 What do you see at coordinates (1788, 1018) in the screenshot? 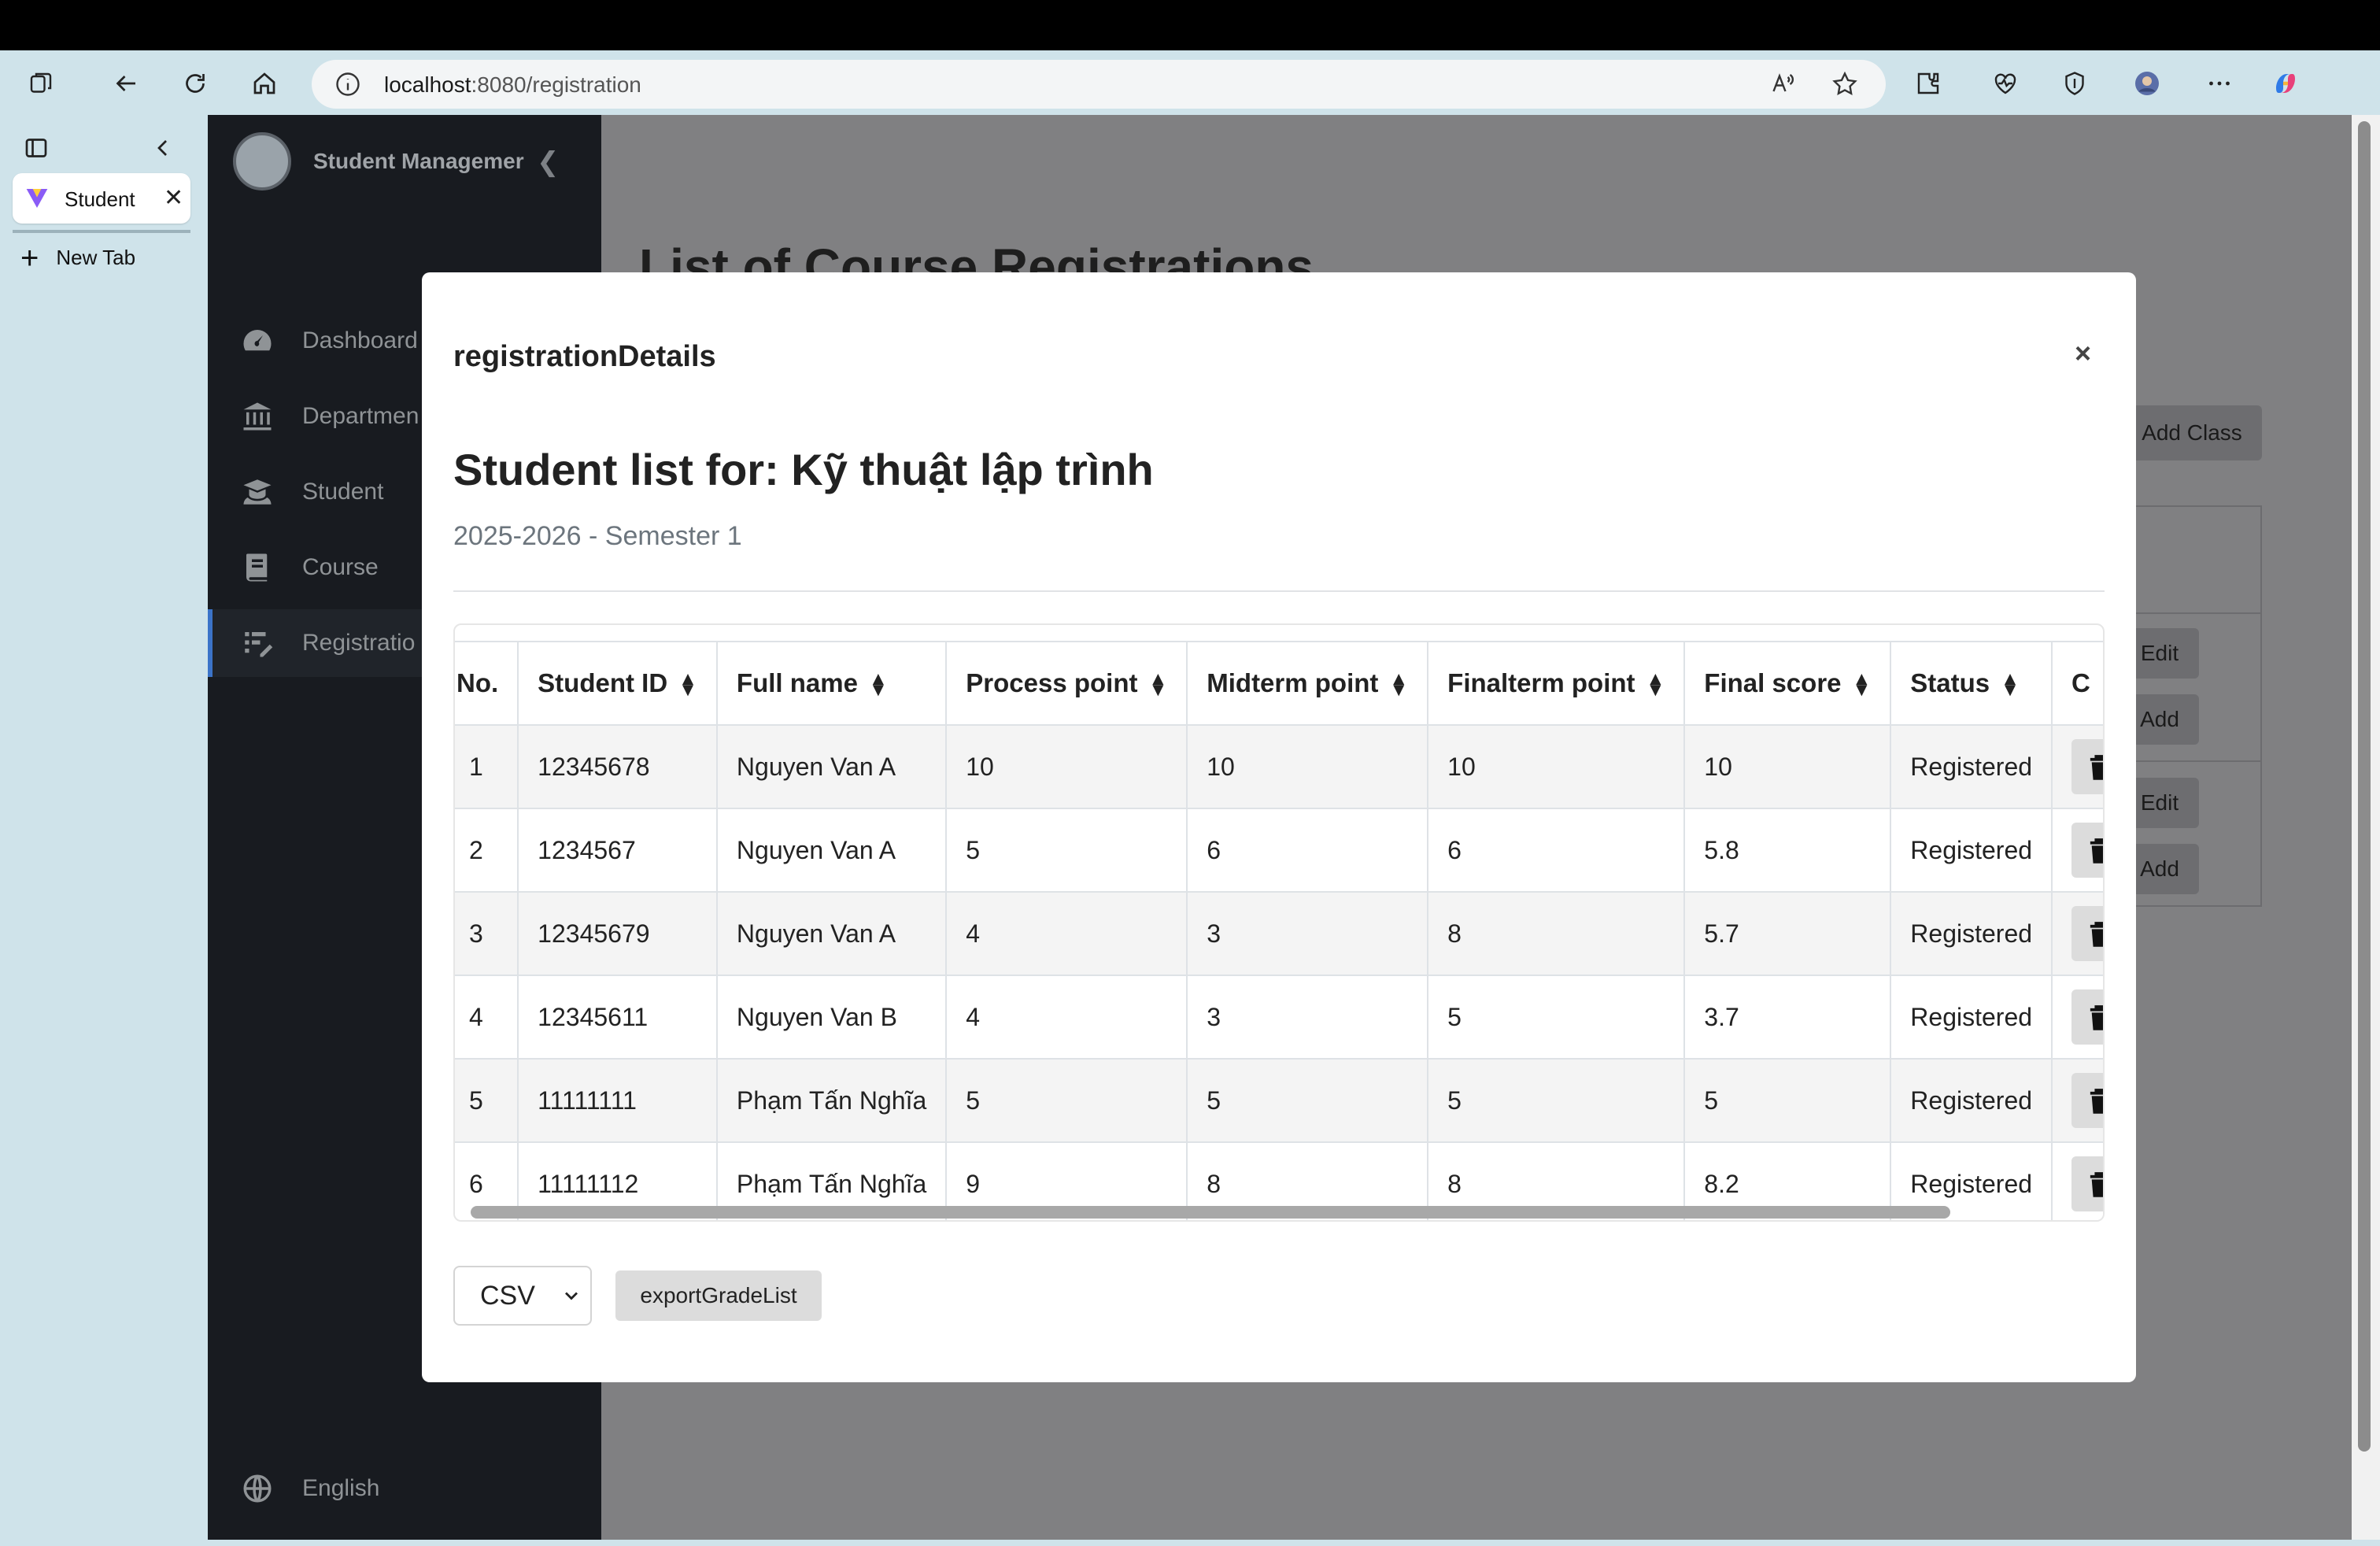
I see `cell-final-score: 3.7` at bounding box center [1788, 1018].